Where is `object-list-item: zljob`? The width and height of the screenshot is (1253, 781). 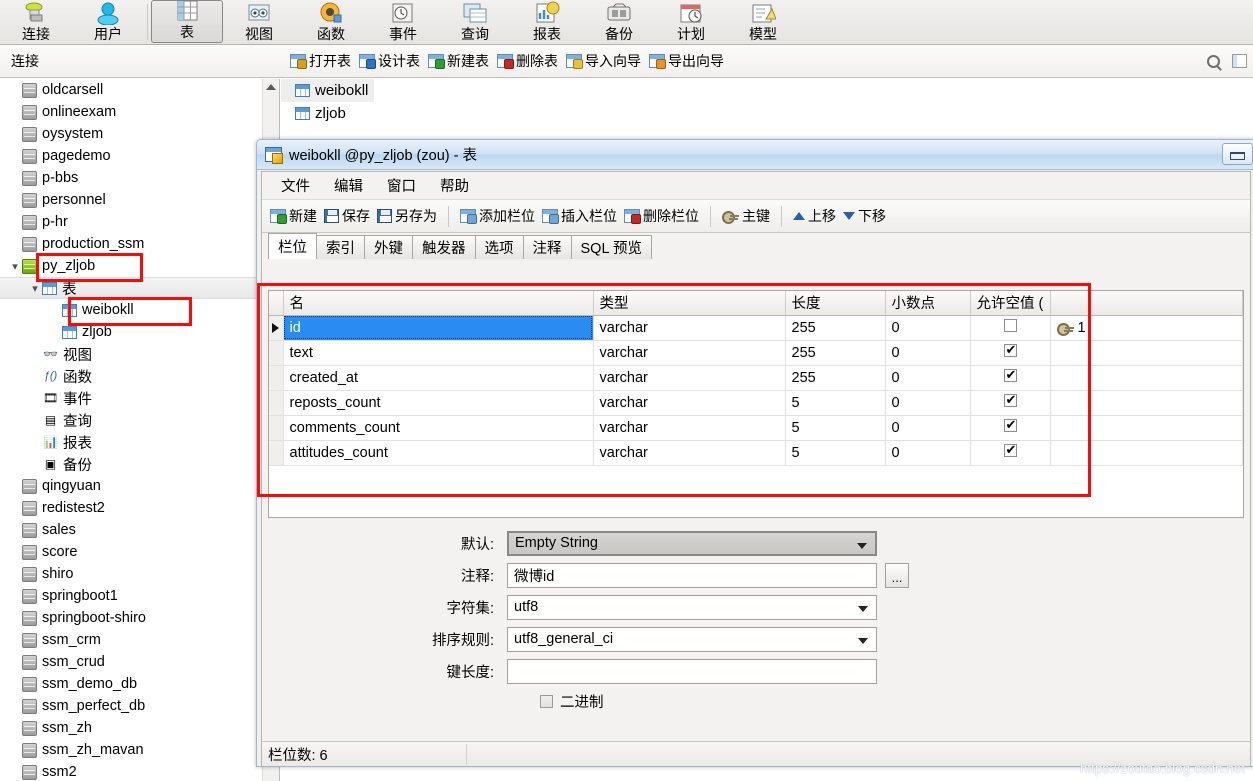 object-list-item: zljob is located at coordinates (767, 113).